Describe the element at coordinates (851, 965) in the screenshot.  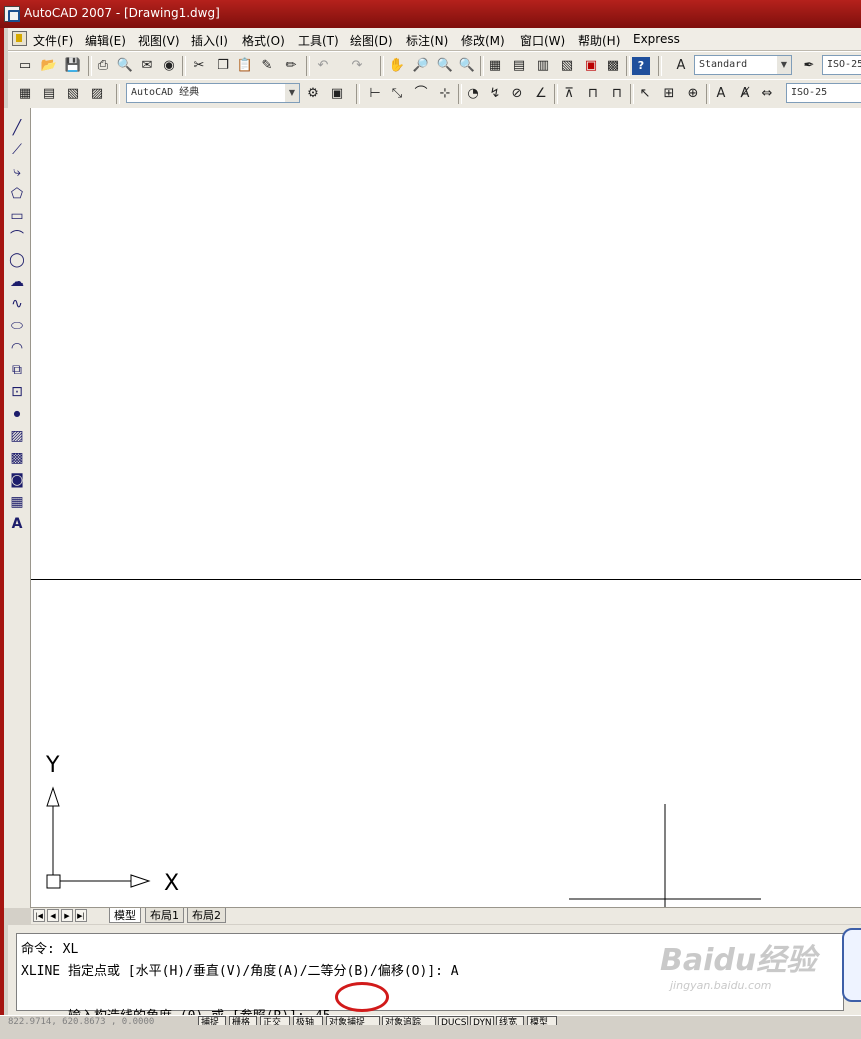
I see `communication-center-balloon` at that location.